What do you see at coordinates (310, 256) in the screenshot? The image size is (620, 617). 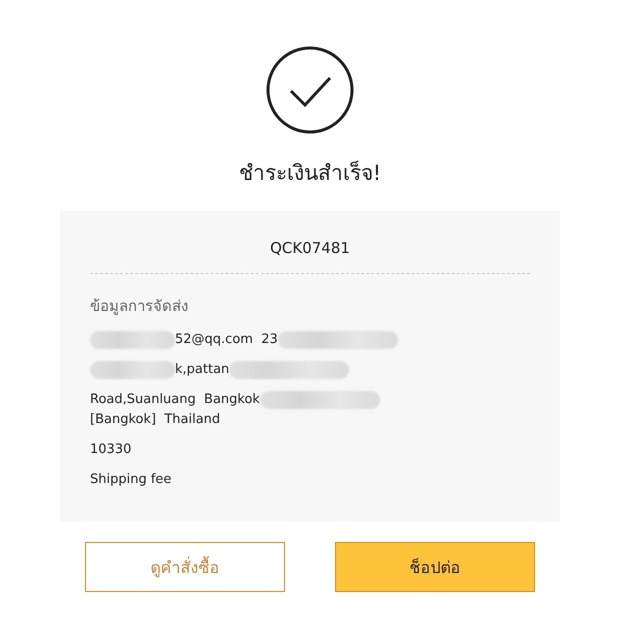 I see `order-number: QCK07481` at bounding box center [310, 256].